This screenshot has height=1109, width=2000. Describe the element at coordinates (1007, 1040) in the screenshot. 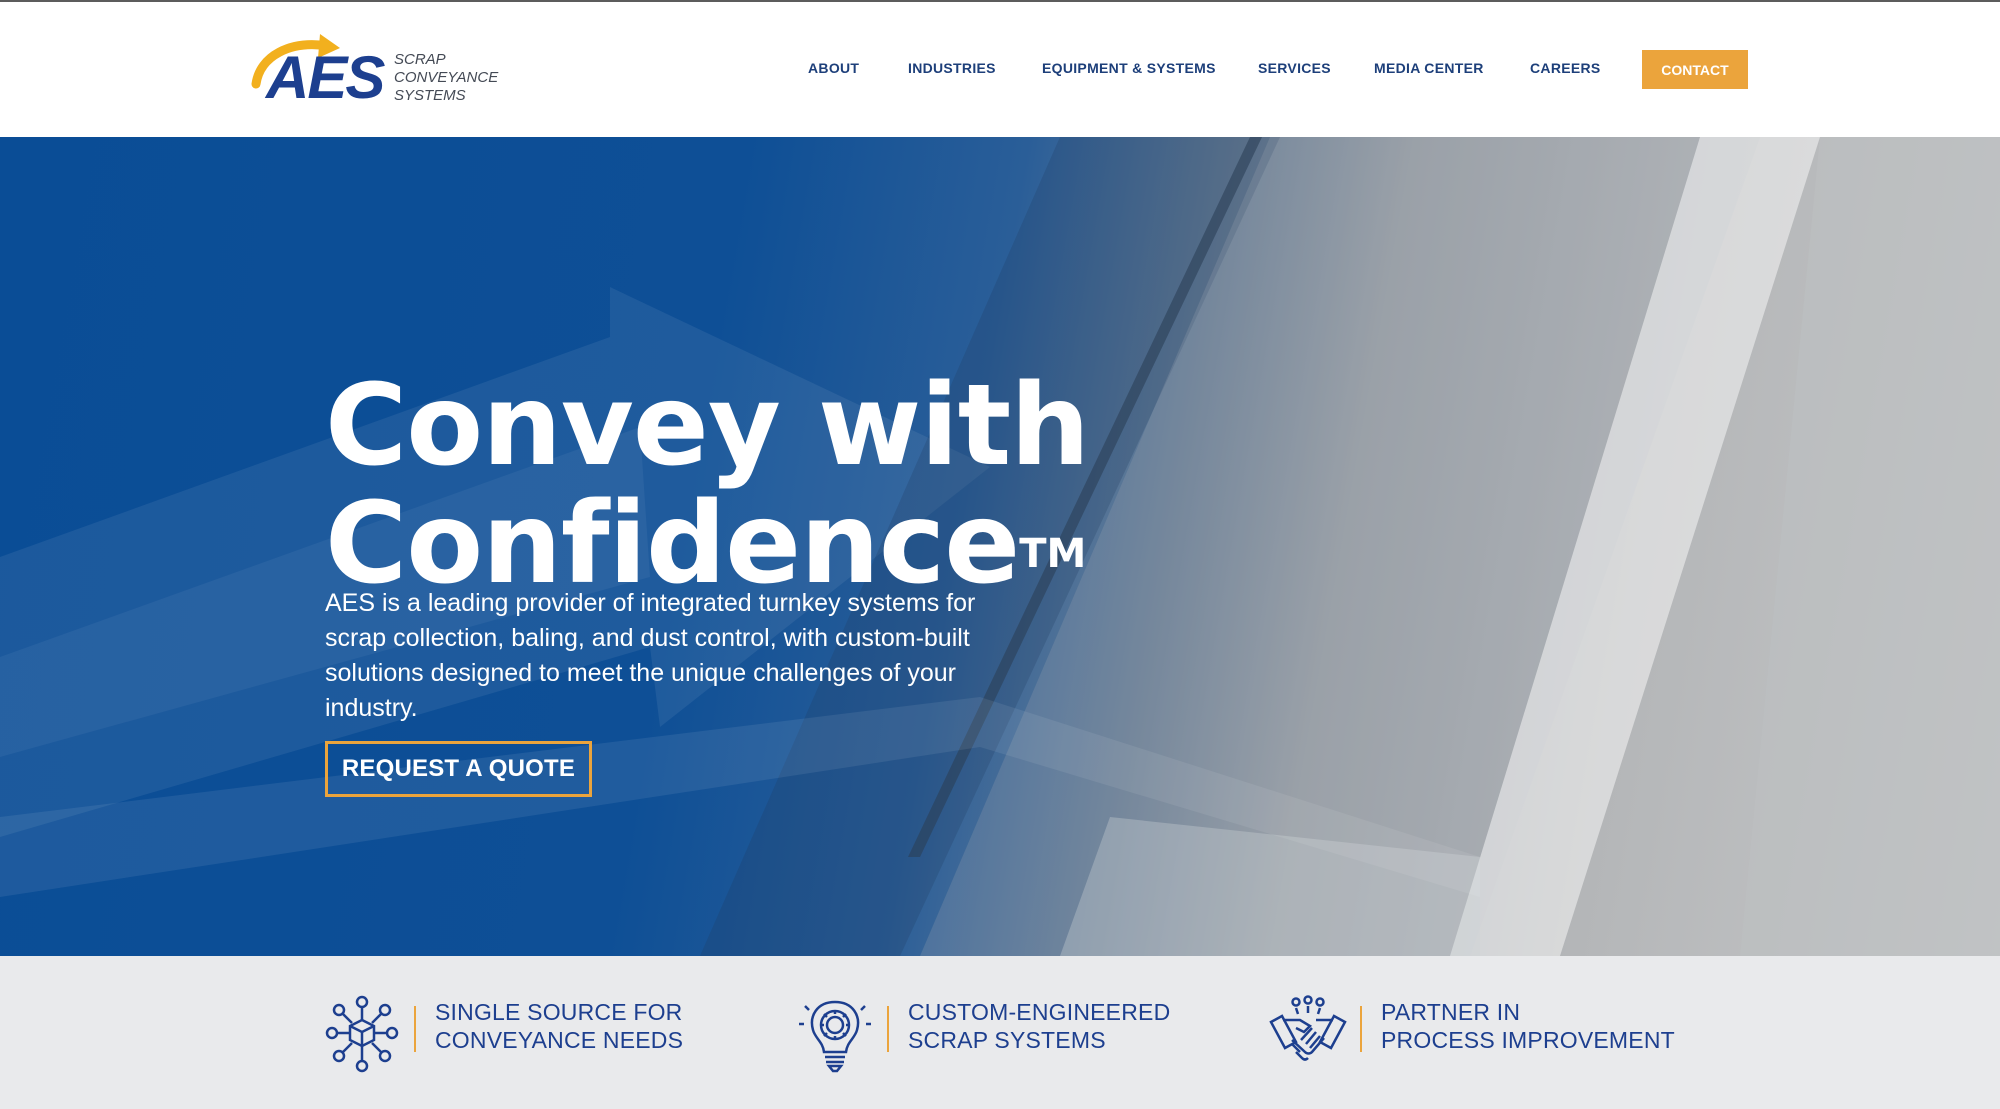

I see `feature-label-line: SCRAP SYSTEMS` at that location.